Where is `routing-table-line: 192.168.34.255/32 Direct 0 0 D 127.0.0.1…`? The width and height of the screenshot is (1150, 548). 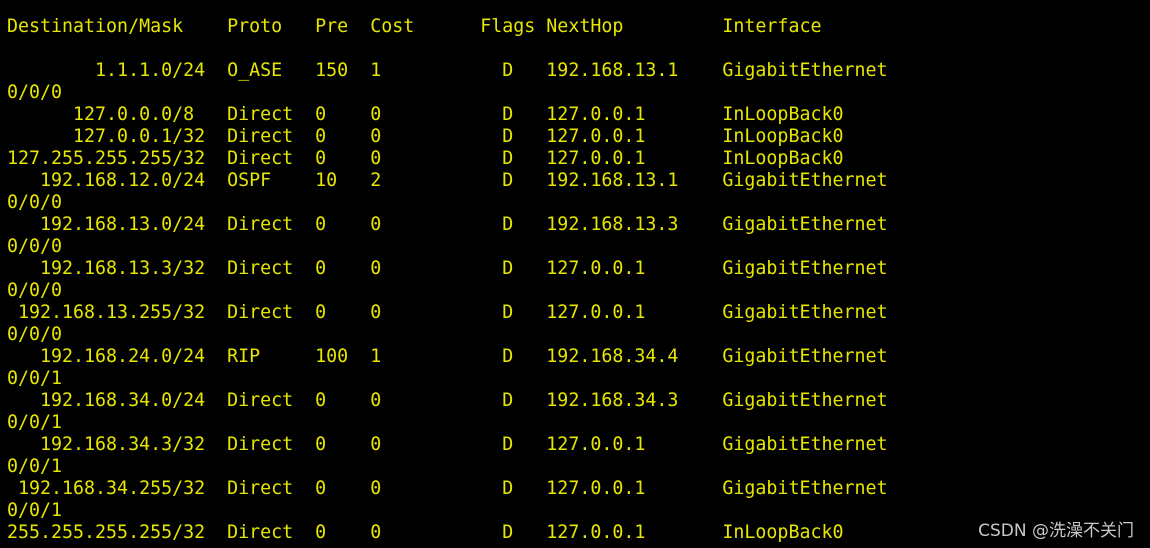 routing-table-line: 192.168.34.255/32 Direct 0 0 D 127.0.0.1… is located at coordinates (447, 488).